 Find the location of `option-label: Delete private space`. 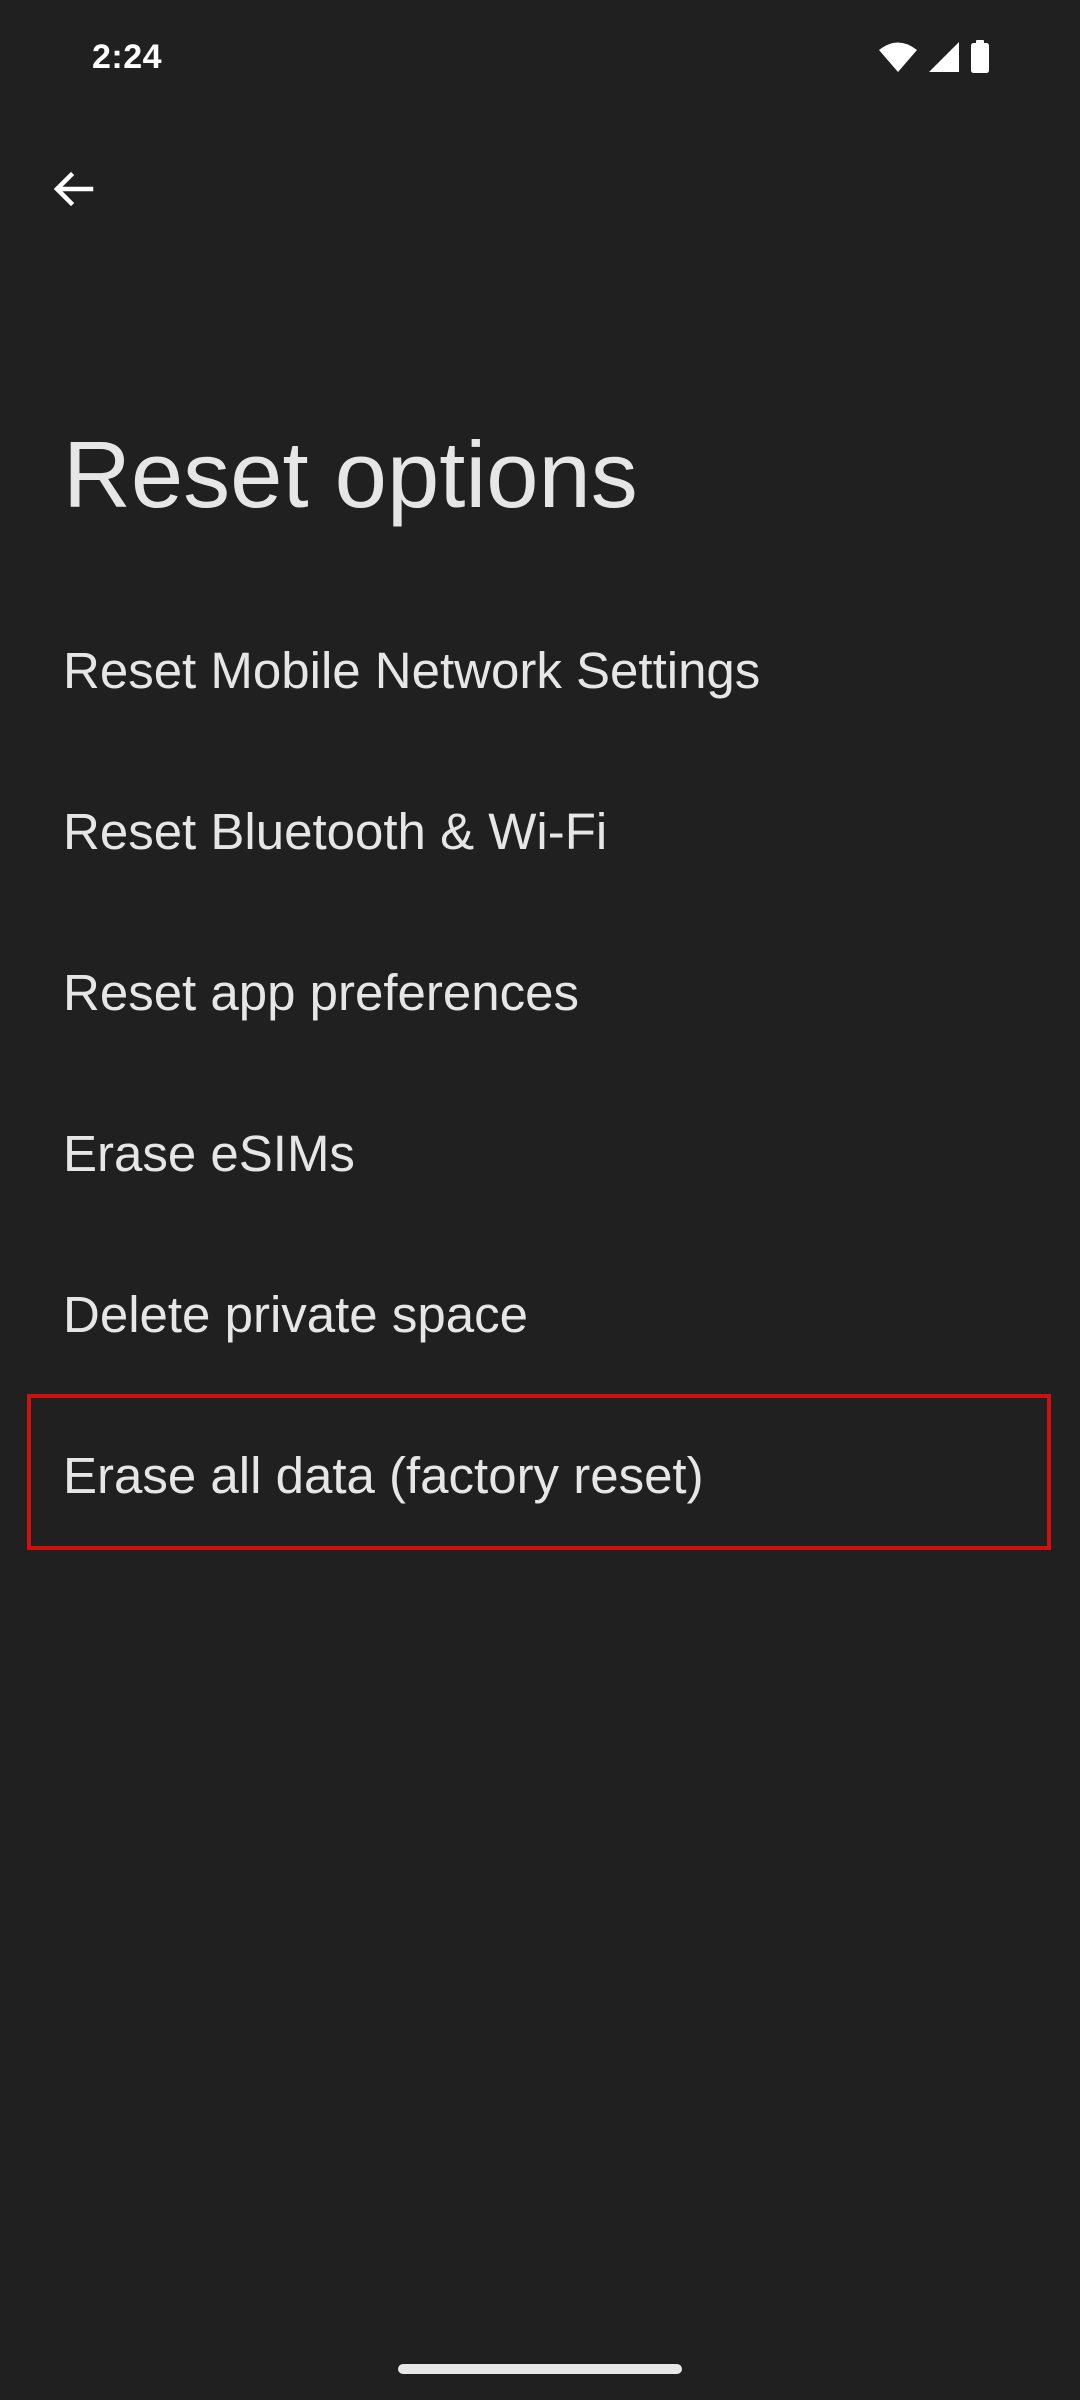

option-label: Delete private space is located at coordinates (295, 1314).